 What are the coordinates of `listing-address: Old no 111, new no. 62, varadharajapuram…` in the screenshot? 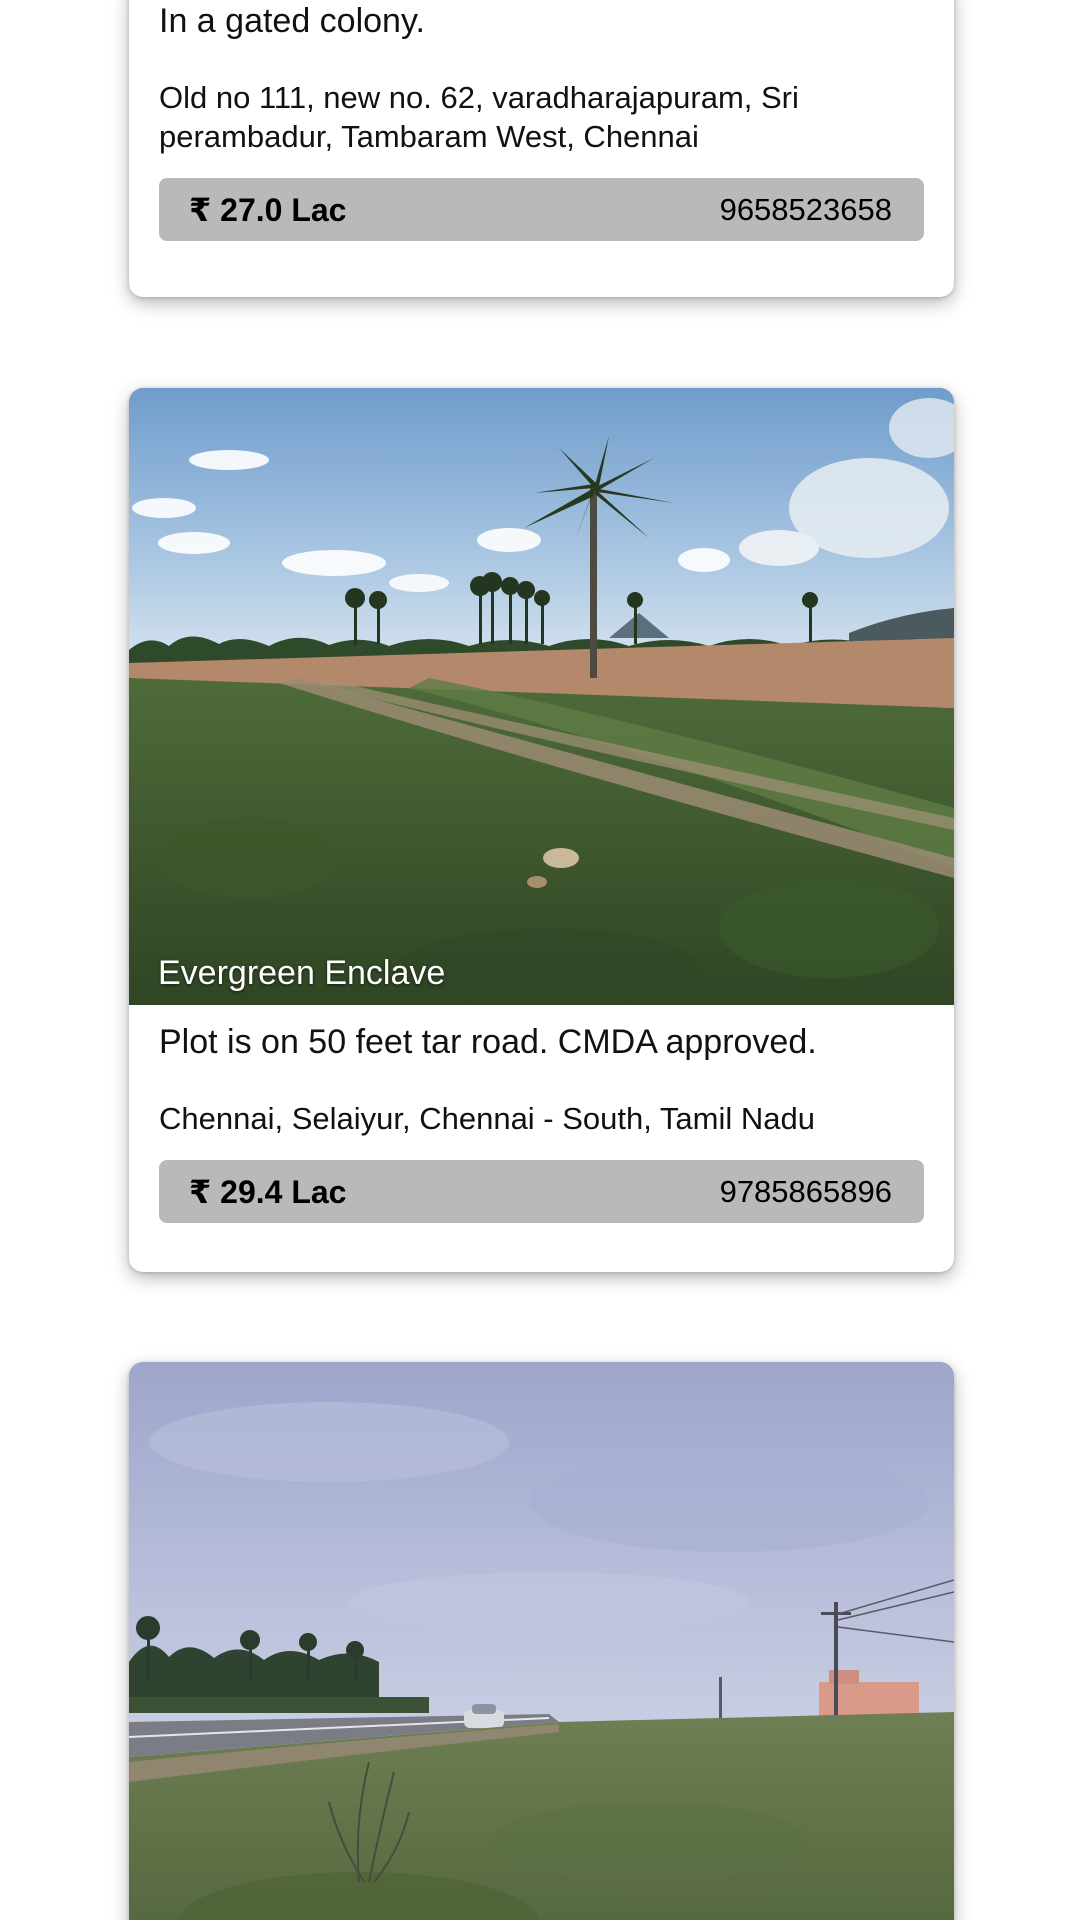 It's located at (479, 117).